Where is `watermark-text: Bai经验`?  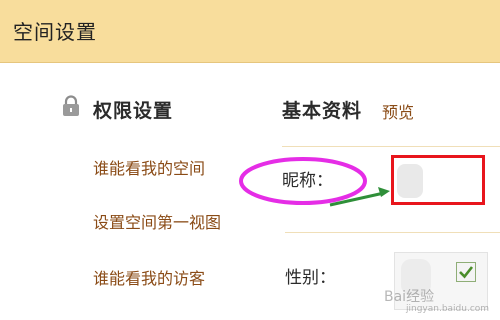 watermark-text: Bai经验 is located at coordinates (409, 297).